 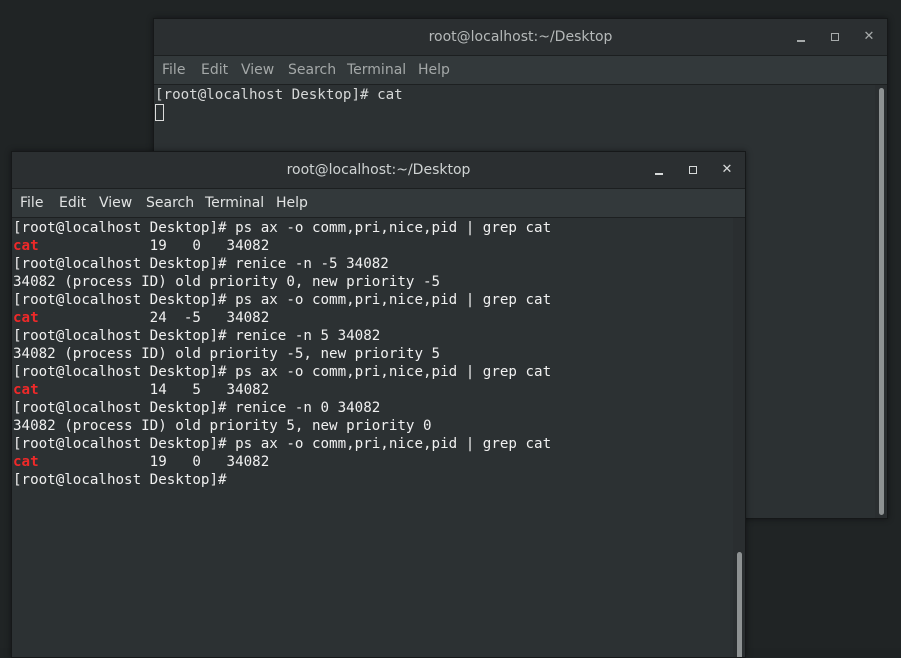 I want to click on text-cursor, so click(x=159, y=112).